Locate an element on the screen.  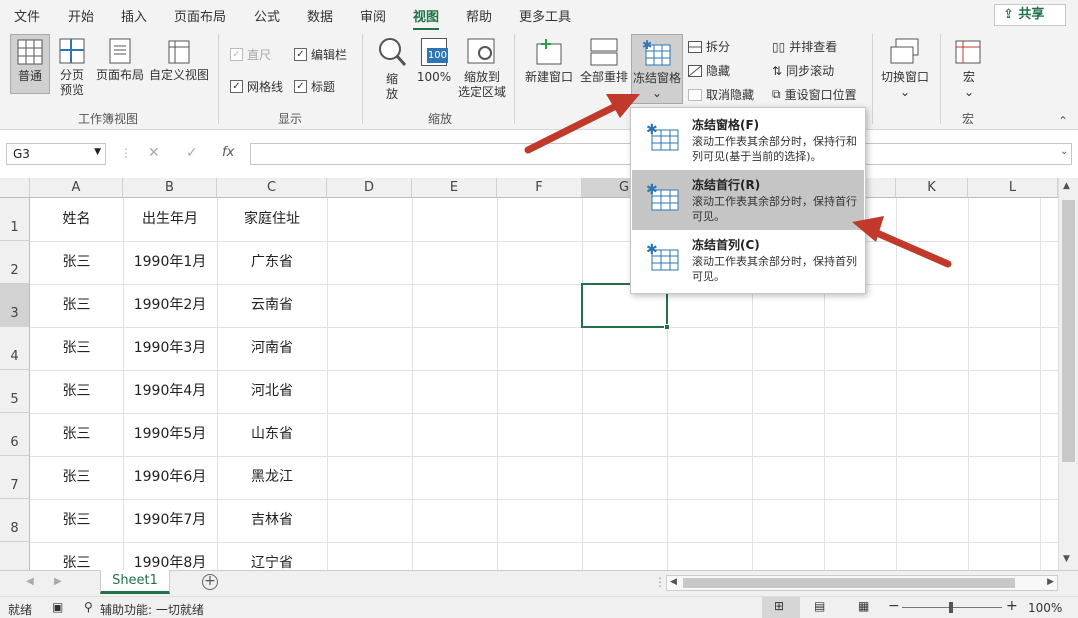
macro-record-icon: ▣ is located at coordinates (57, 607).